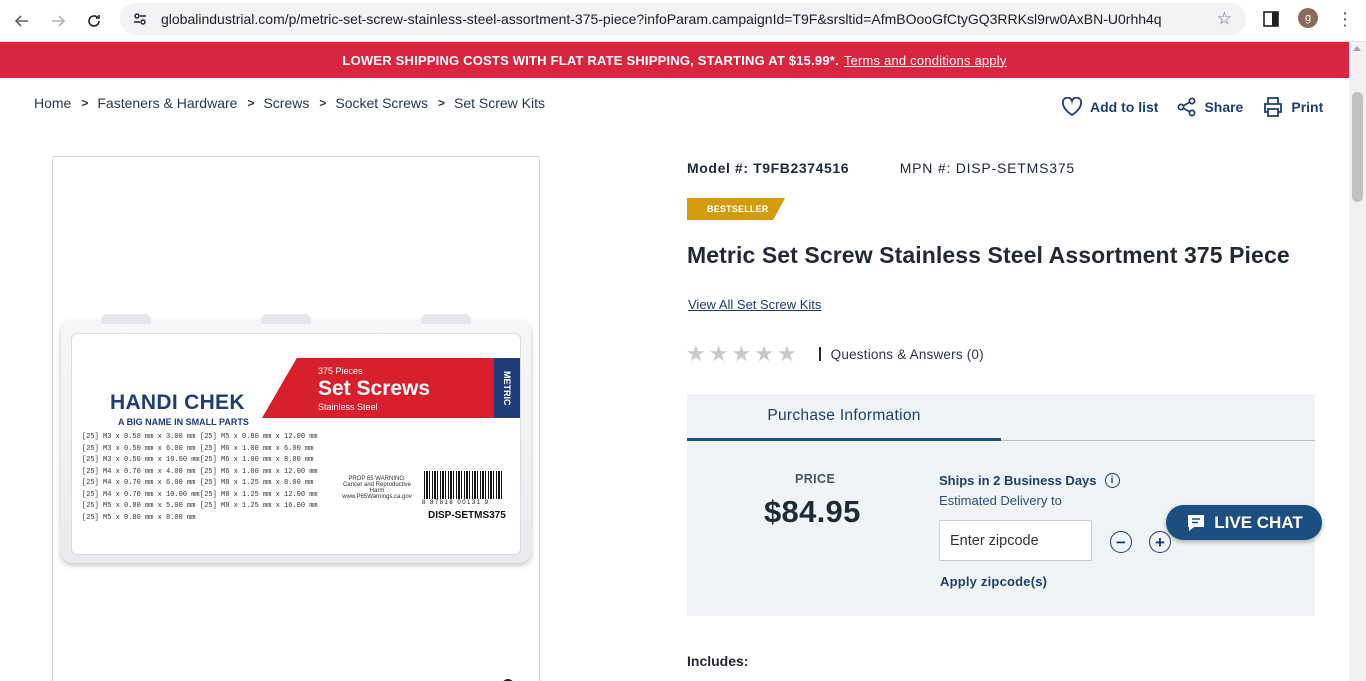 This screenshot has width=1366, height=681. I want to click on site-info-icon, so click(140, 21).